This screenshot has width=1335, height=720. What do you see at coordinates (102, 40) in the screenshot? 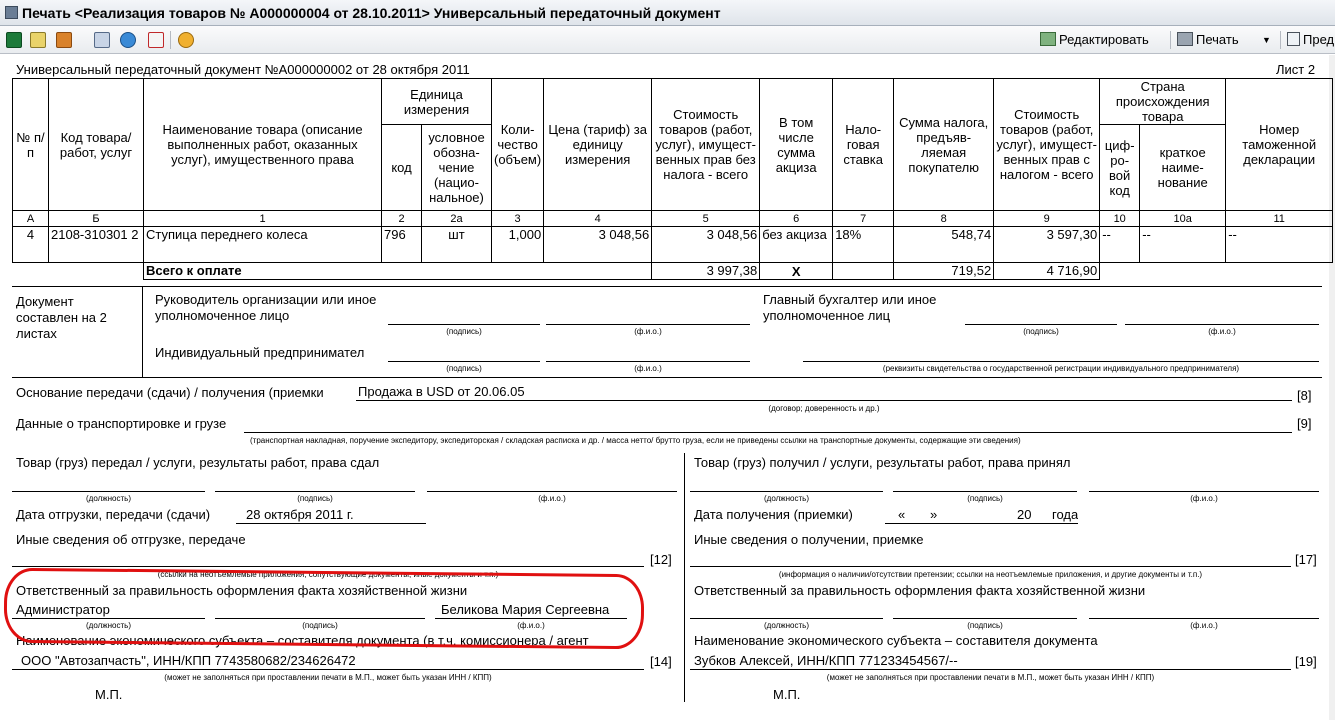
I see `copy-icon` at bounding box center [102, 40].